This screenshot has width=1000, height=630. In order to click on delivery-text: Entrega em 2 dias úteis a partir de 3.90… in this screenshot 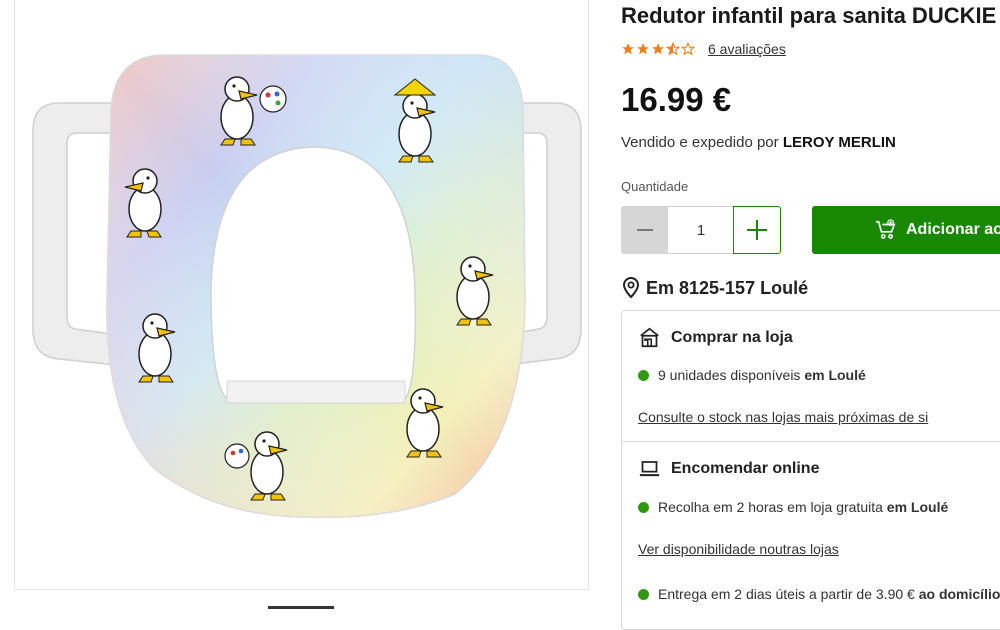, I will do `click(786, 594)`.